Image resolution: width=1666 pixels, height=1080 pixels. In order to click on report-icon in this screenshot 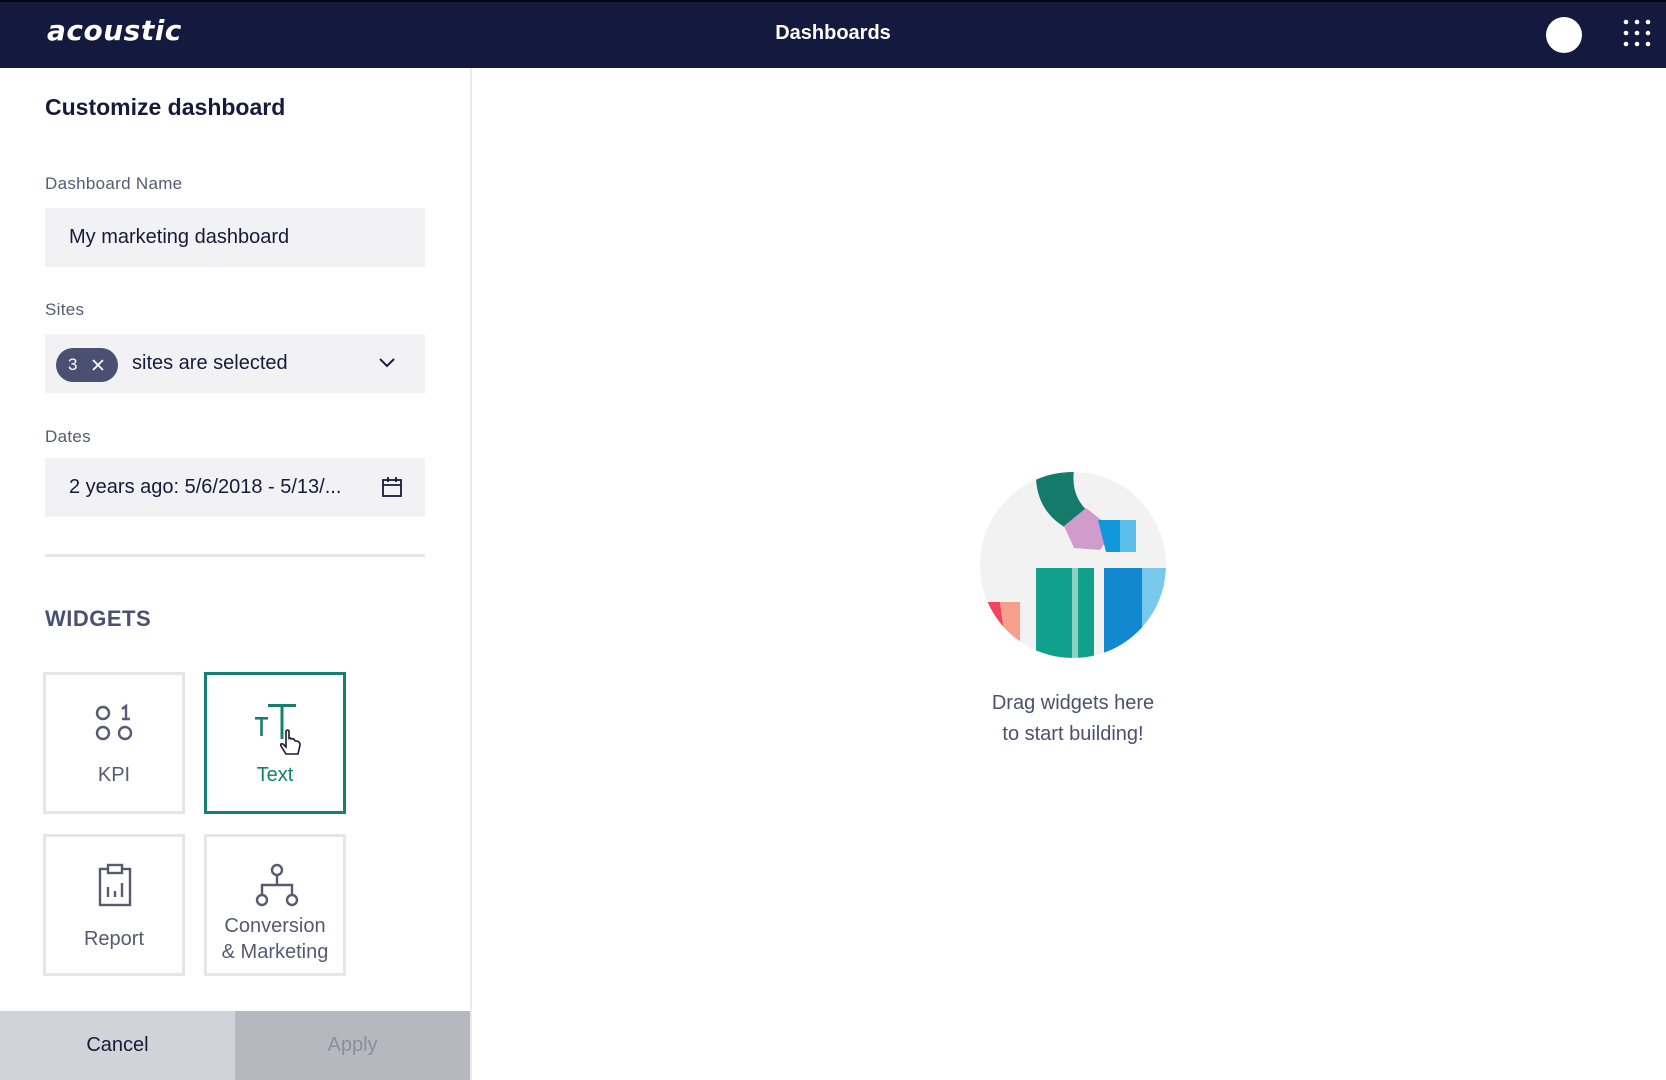, I will do `click(115, 885)`.